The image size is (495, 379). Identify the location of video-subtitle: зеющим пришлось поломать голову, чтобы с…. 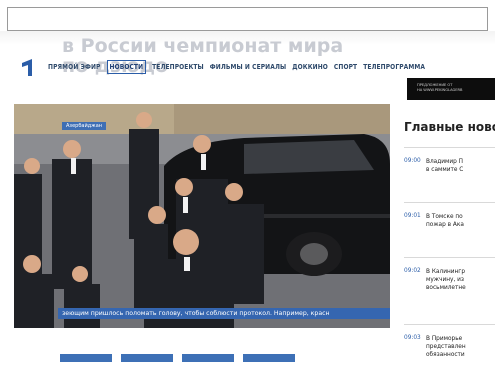
(224, 313).